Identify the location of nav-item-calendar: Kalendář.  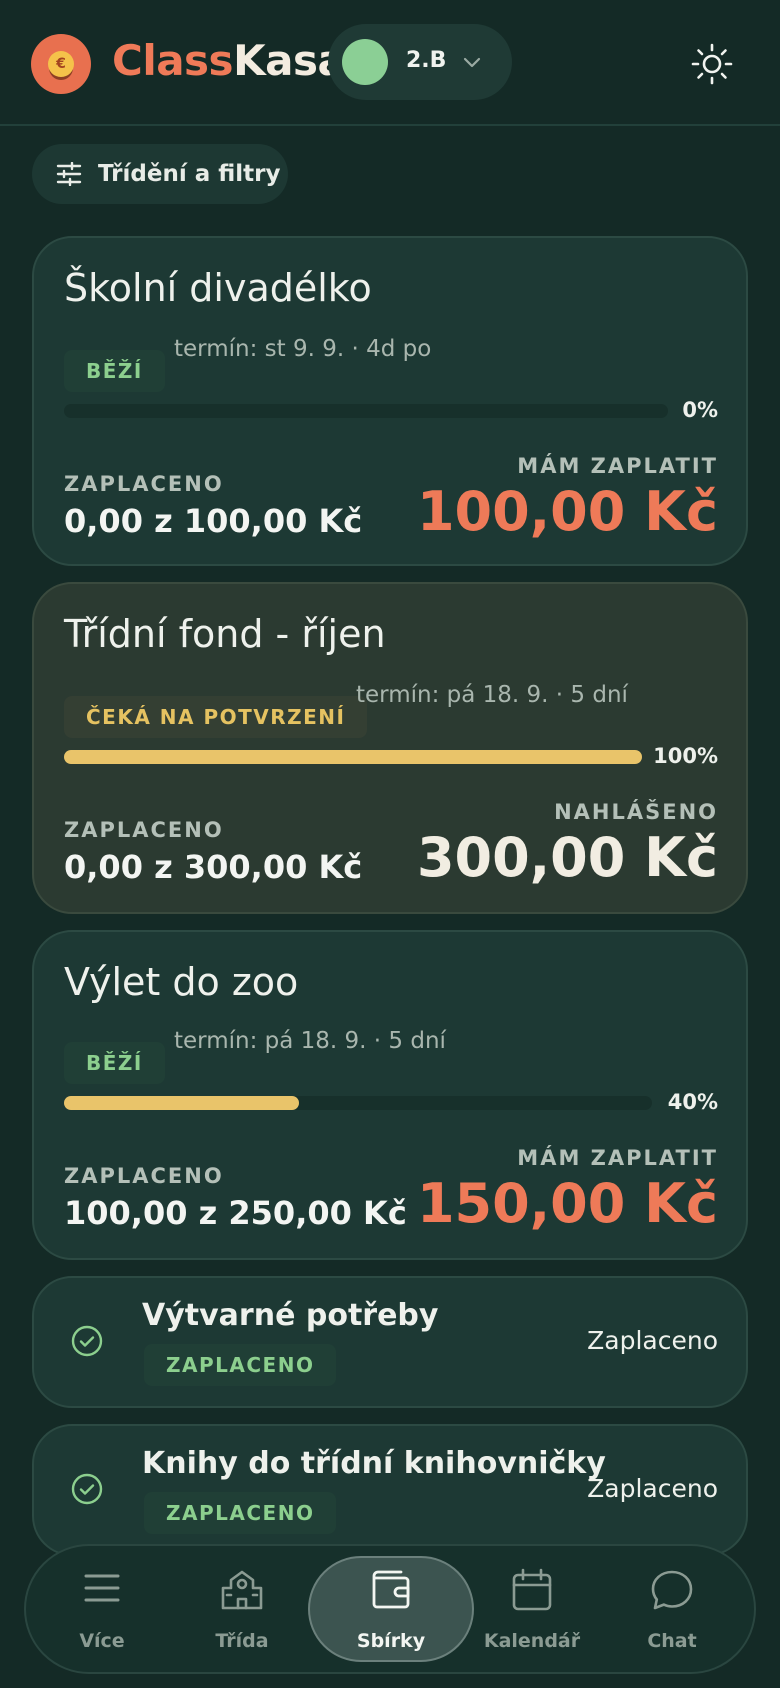
(532, 1609).